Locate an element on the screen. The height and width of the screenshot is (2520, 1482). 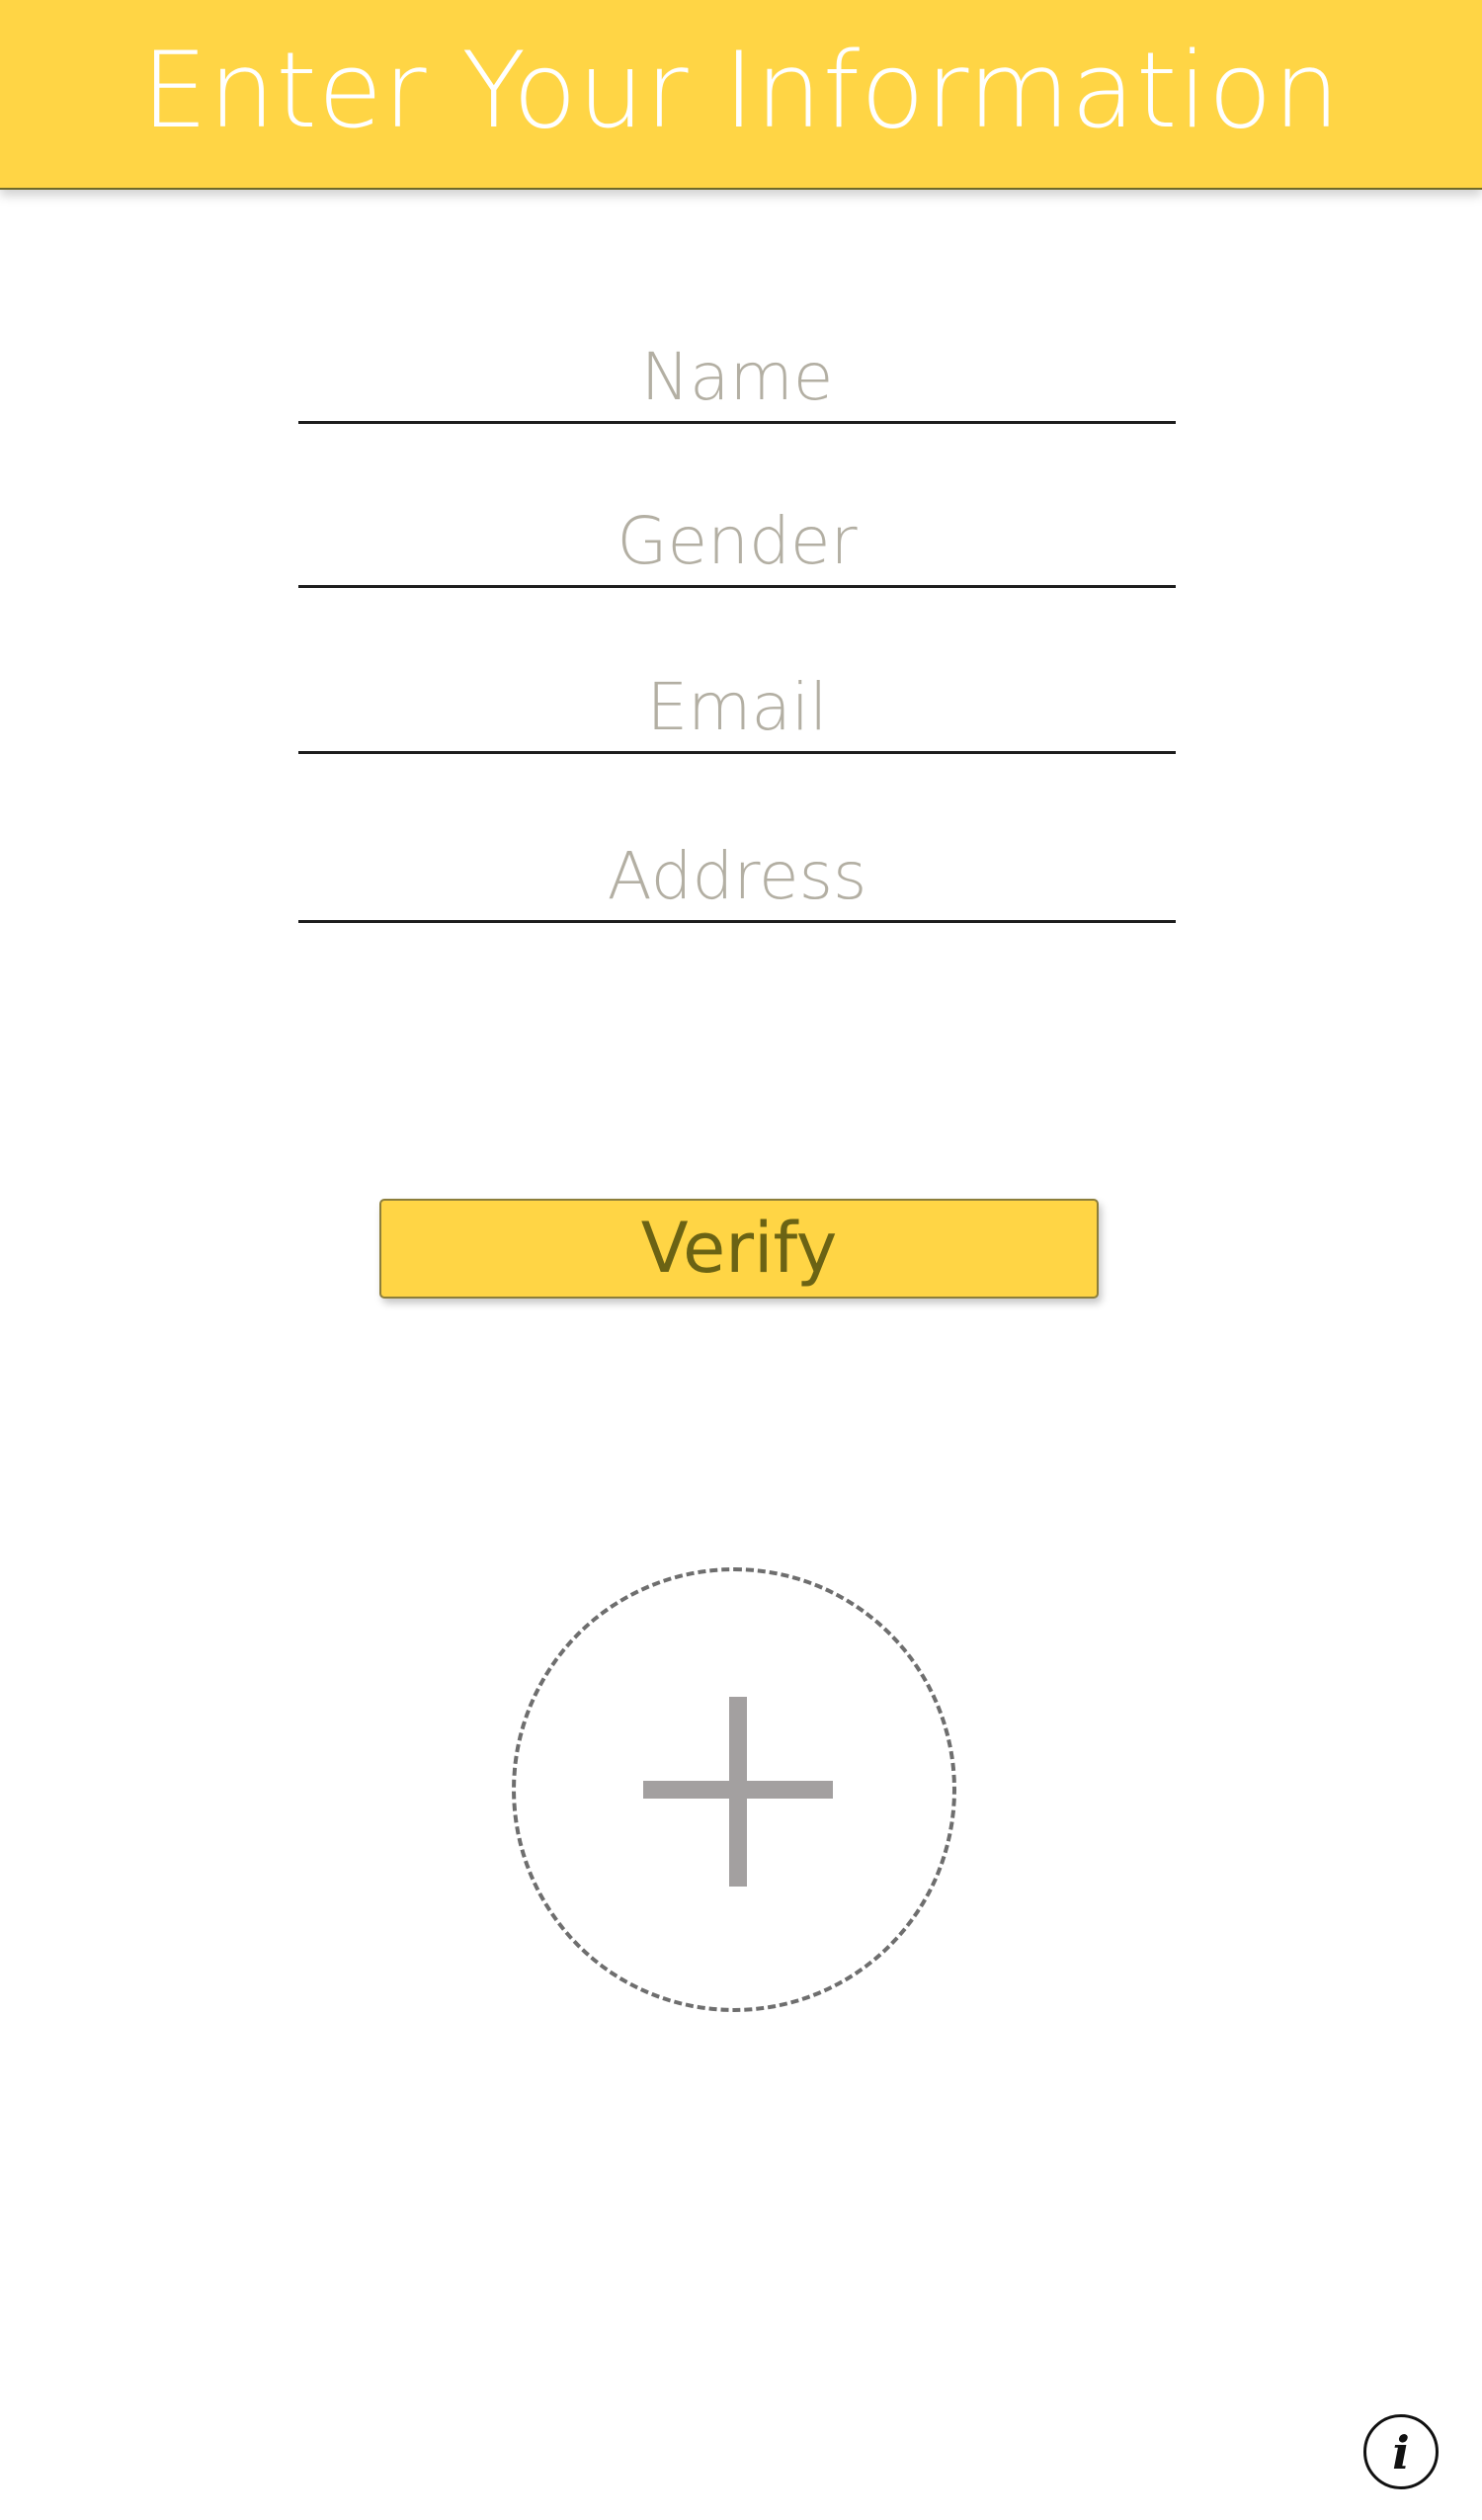
address-input is located at coordinates (737, 879).